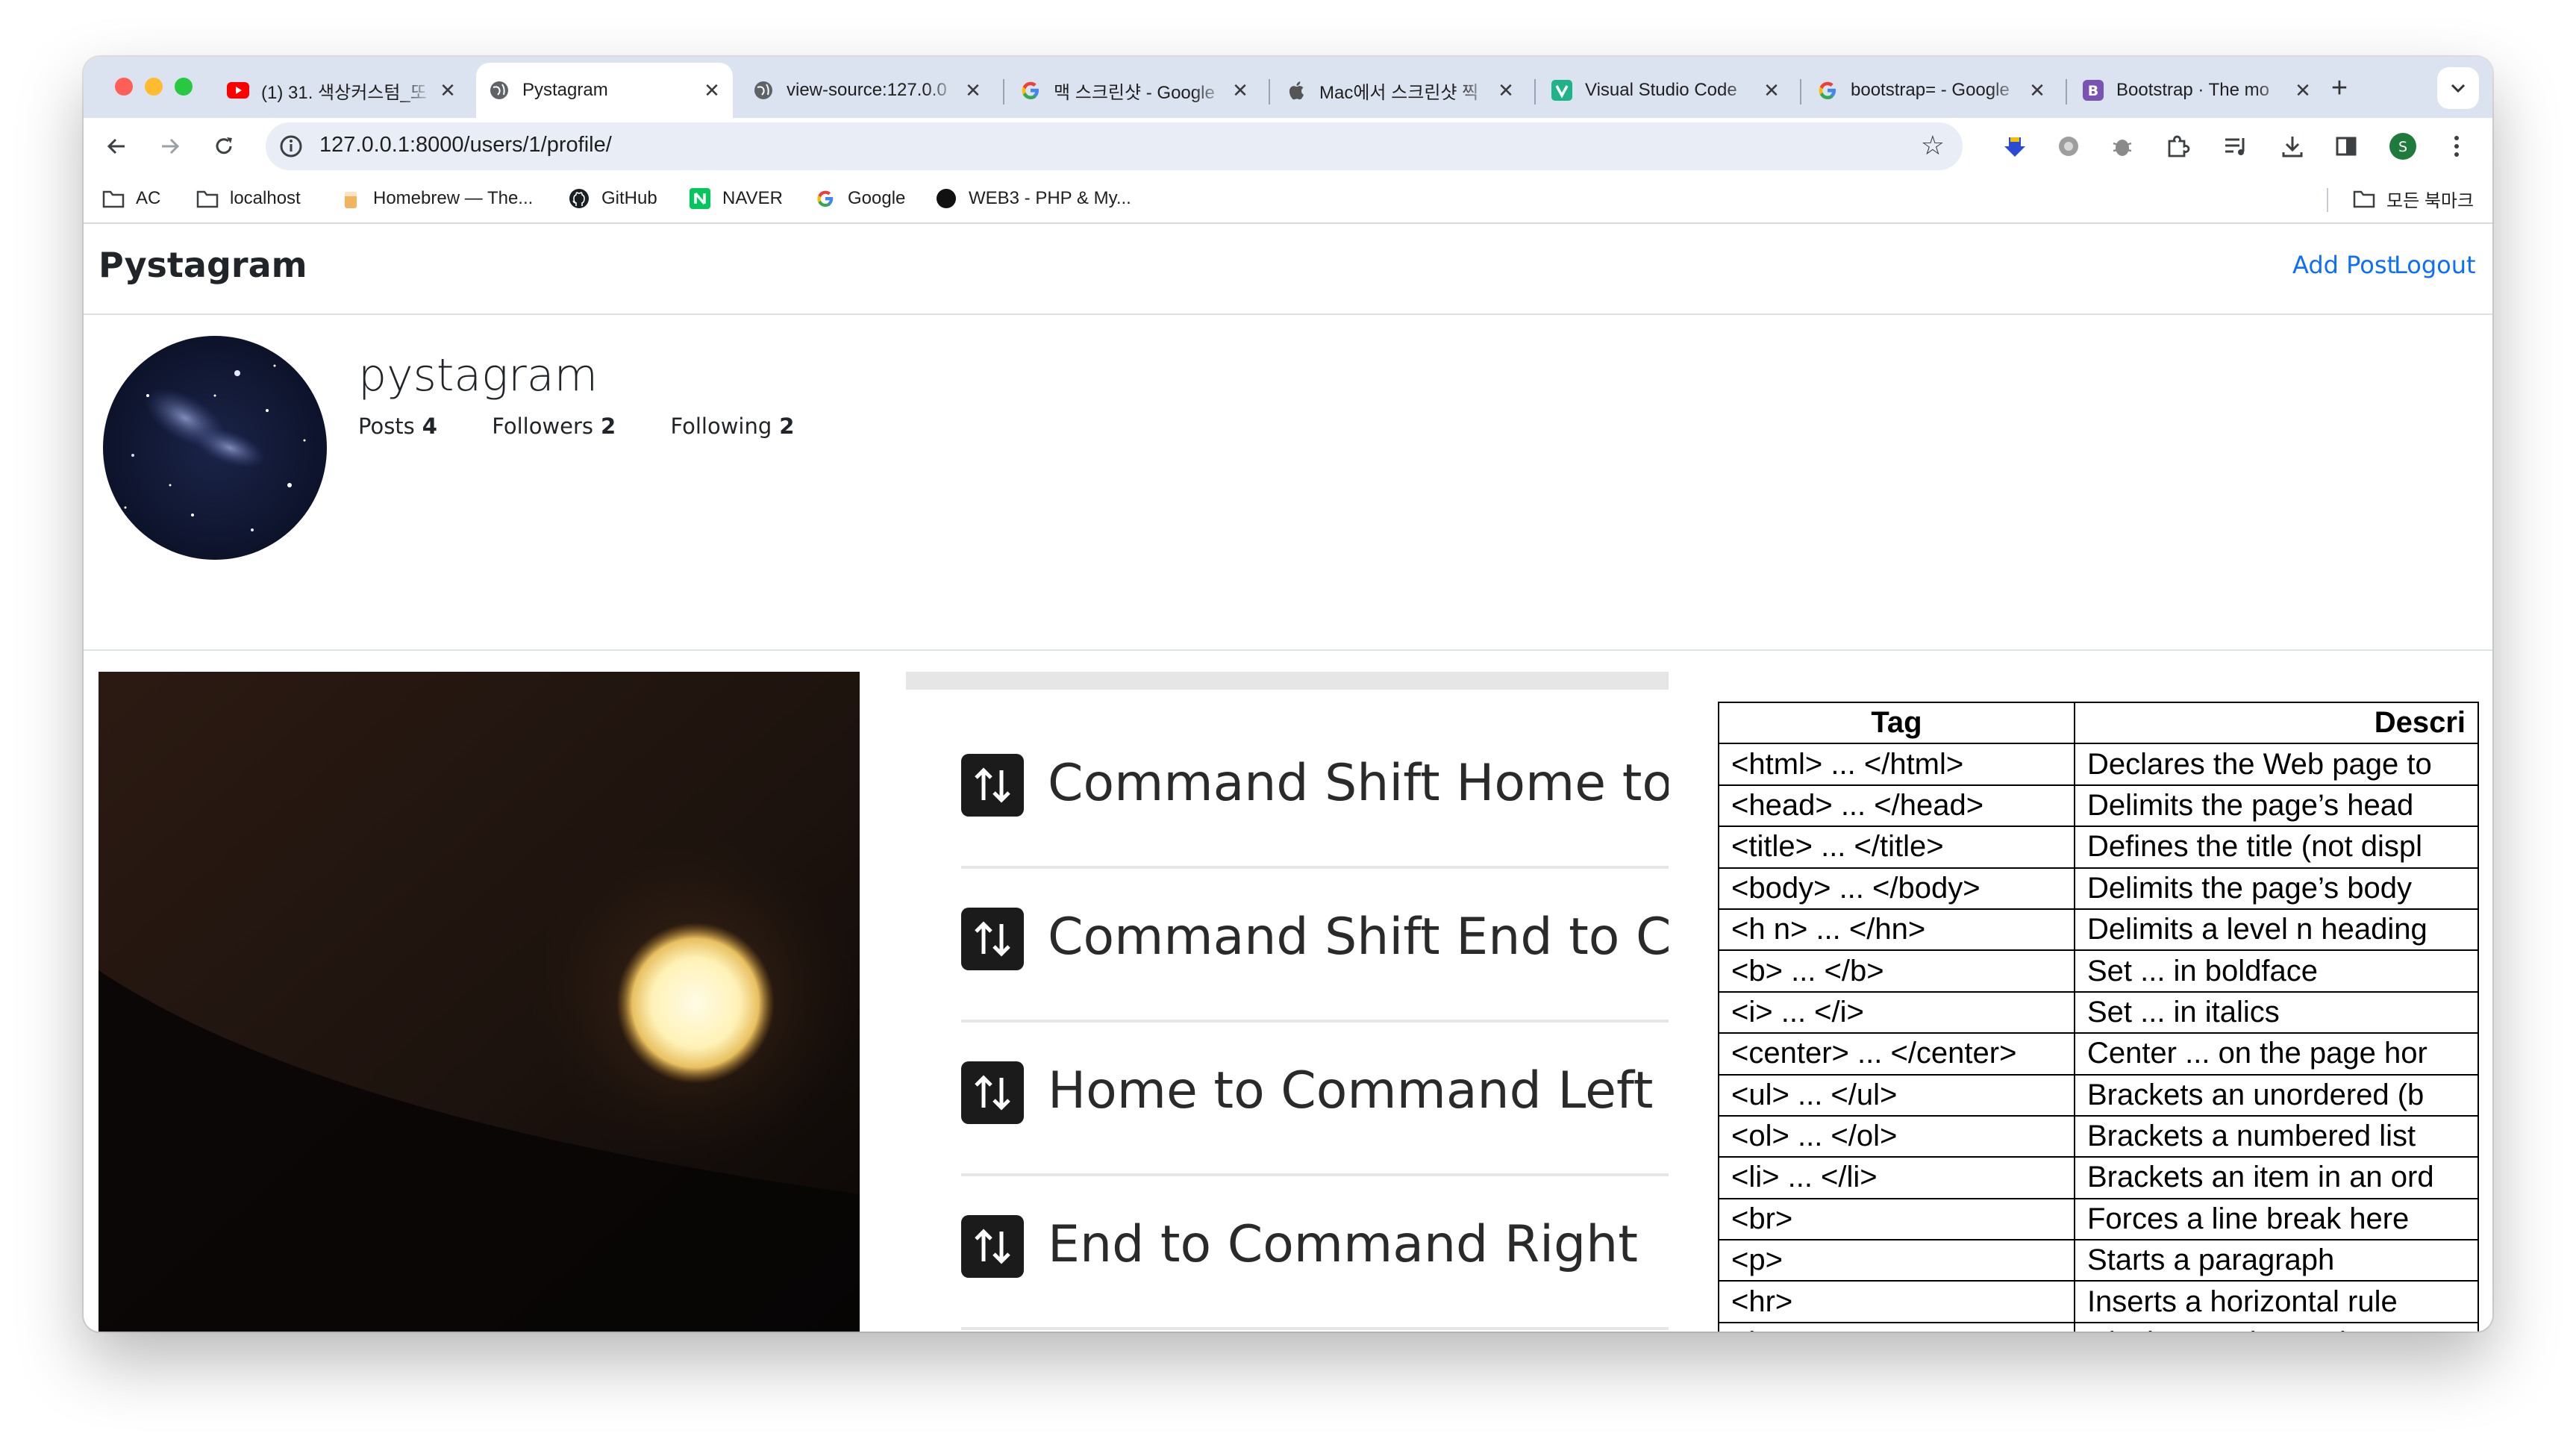 The image size is (2576, 1445). I want to click on zoom-window-button, so click(184, 87).